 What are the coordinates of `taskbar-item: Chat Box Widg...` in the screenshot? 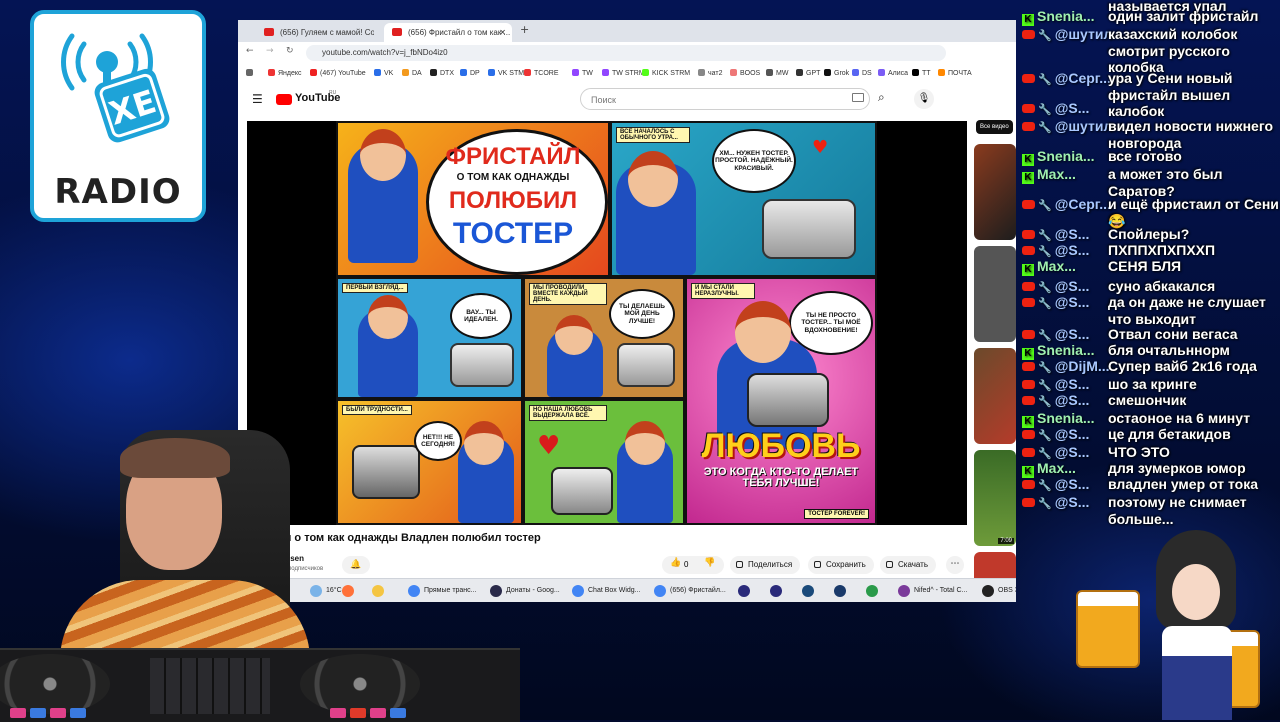 It's located at (606, 591).